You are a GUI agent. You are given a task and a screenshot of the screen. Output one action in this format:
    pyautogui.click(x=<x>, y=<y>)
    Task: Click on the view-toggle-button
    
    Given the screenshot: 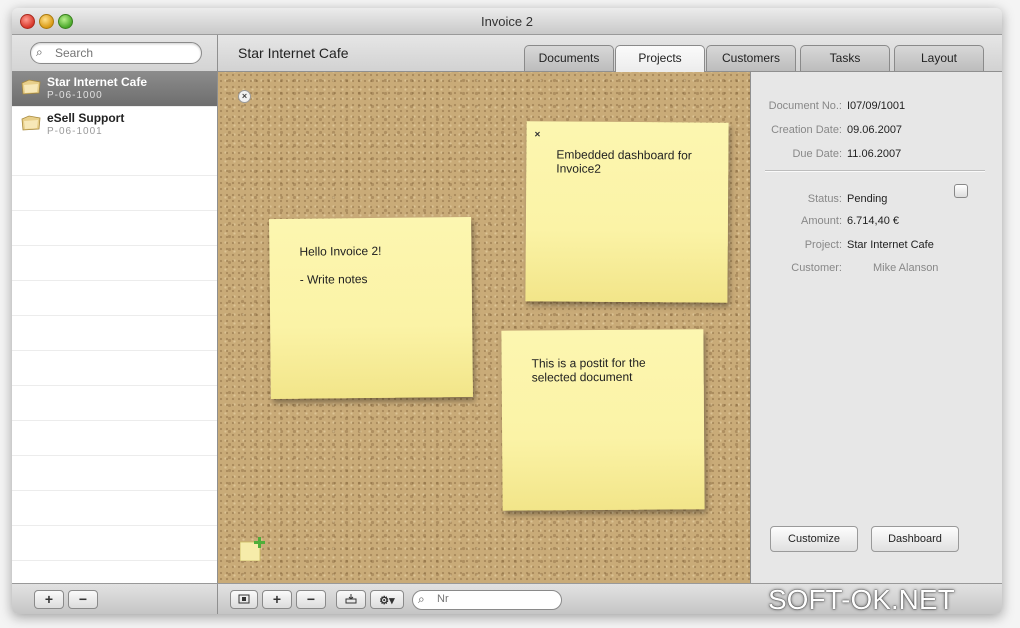 What is the action you would take?
    pyautogui.click(x=244, y=599)
    